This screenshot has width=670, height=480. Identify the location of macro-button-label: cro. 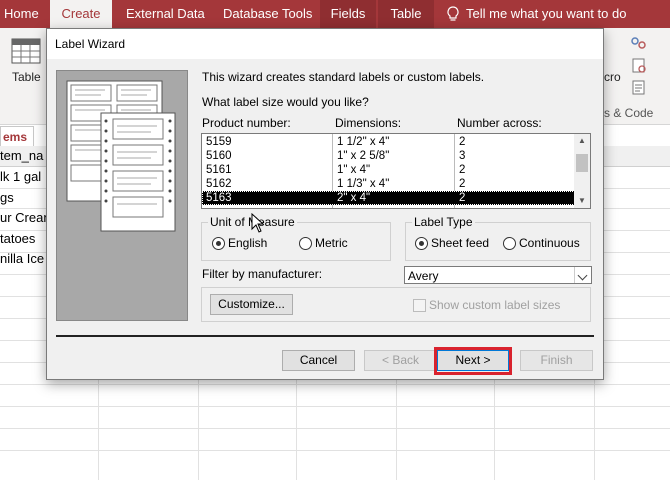
(612, 77).